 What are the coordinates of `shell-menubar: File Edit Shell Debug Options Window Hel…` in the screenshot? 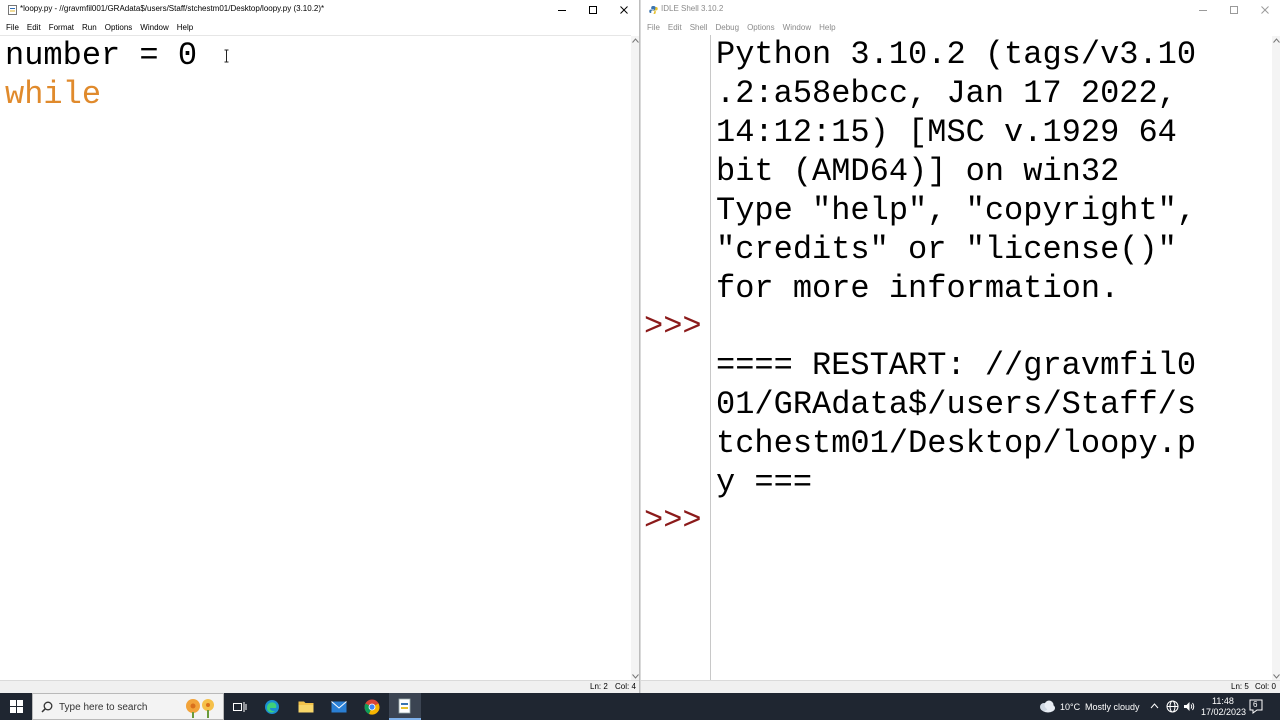 It's located at (960, 27).